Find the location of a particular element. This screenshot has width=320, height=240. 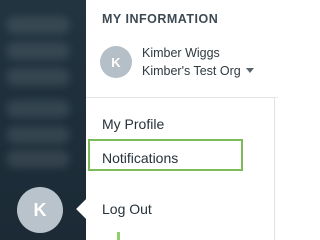

user-avatar: K is located at coordinates (116, 62).